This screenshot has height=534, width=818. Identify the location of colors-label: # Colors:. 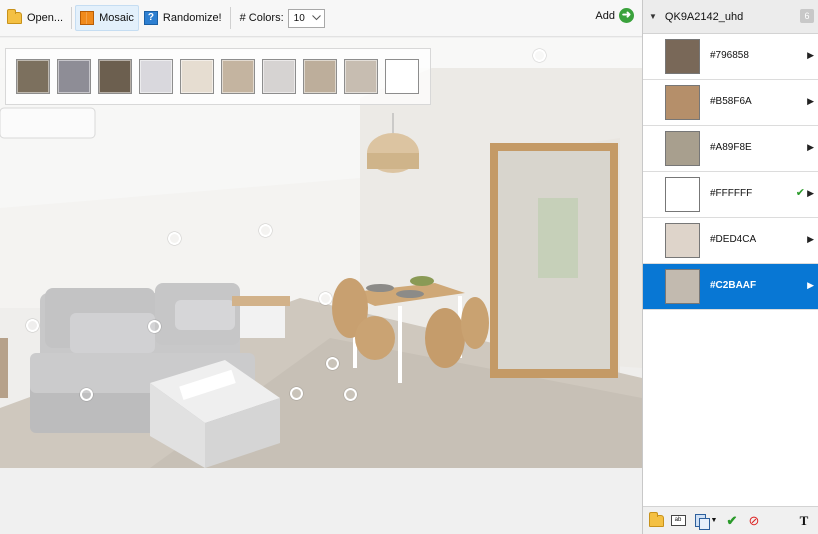
(261, 18).